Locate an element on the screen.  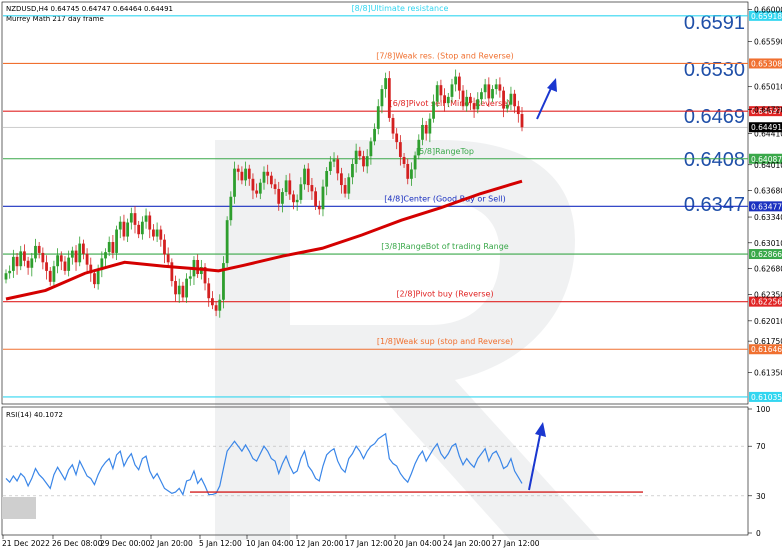
price-tick-label: 0.62680 is located at coordinates (768, 269).